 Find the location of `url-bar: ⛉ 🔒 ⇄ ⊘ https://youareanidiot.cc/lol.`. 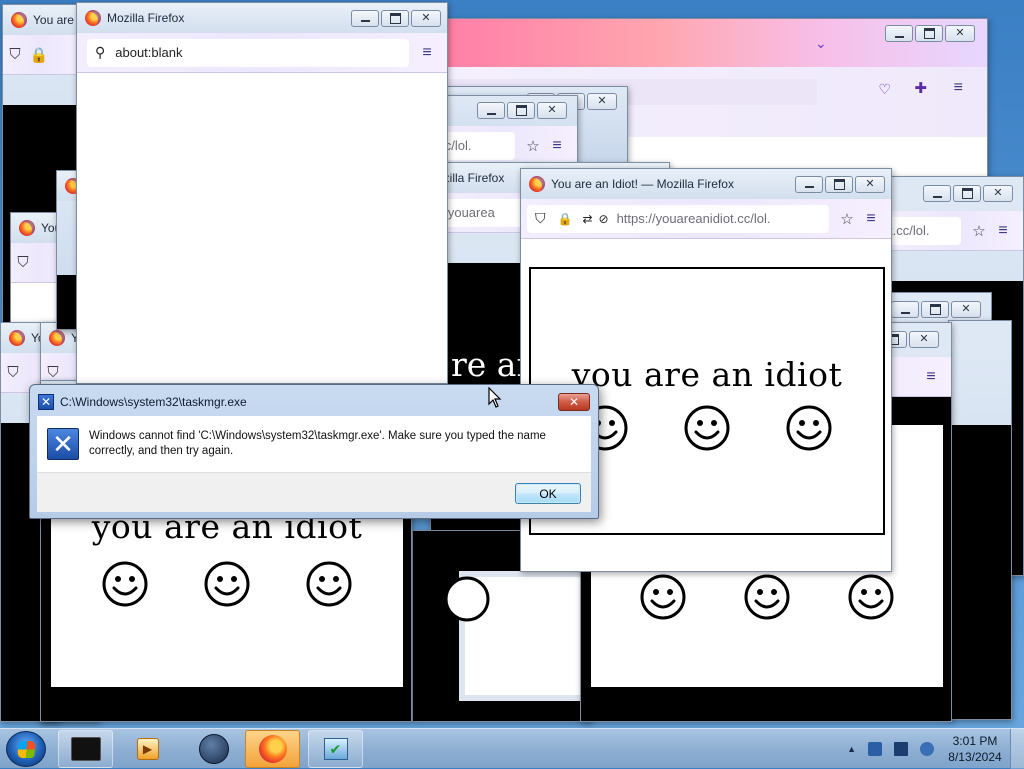

url-bar: ⛉ 🔒 ⇄ ⊘ https://youareanidiot.cc/lol. is located at coordinates (678, 218).